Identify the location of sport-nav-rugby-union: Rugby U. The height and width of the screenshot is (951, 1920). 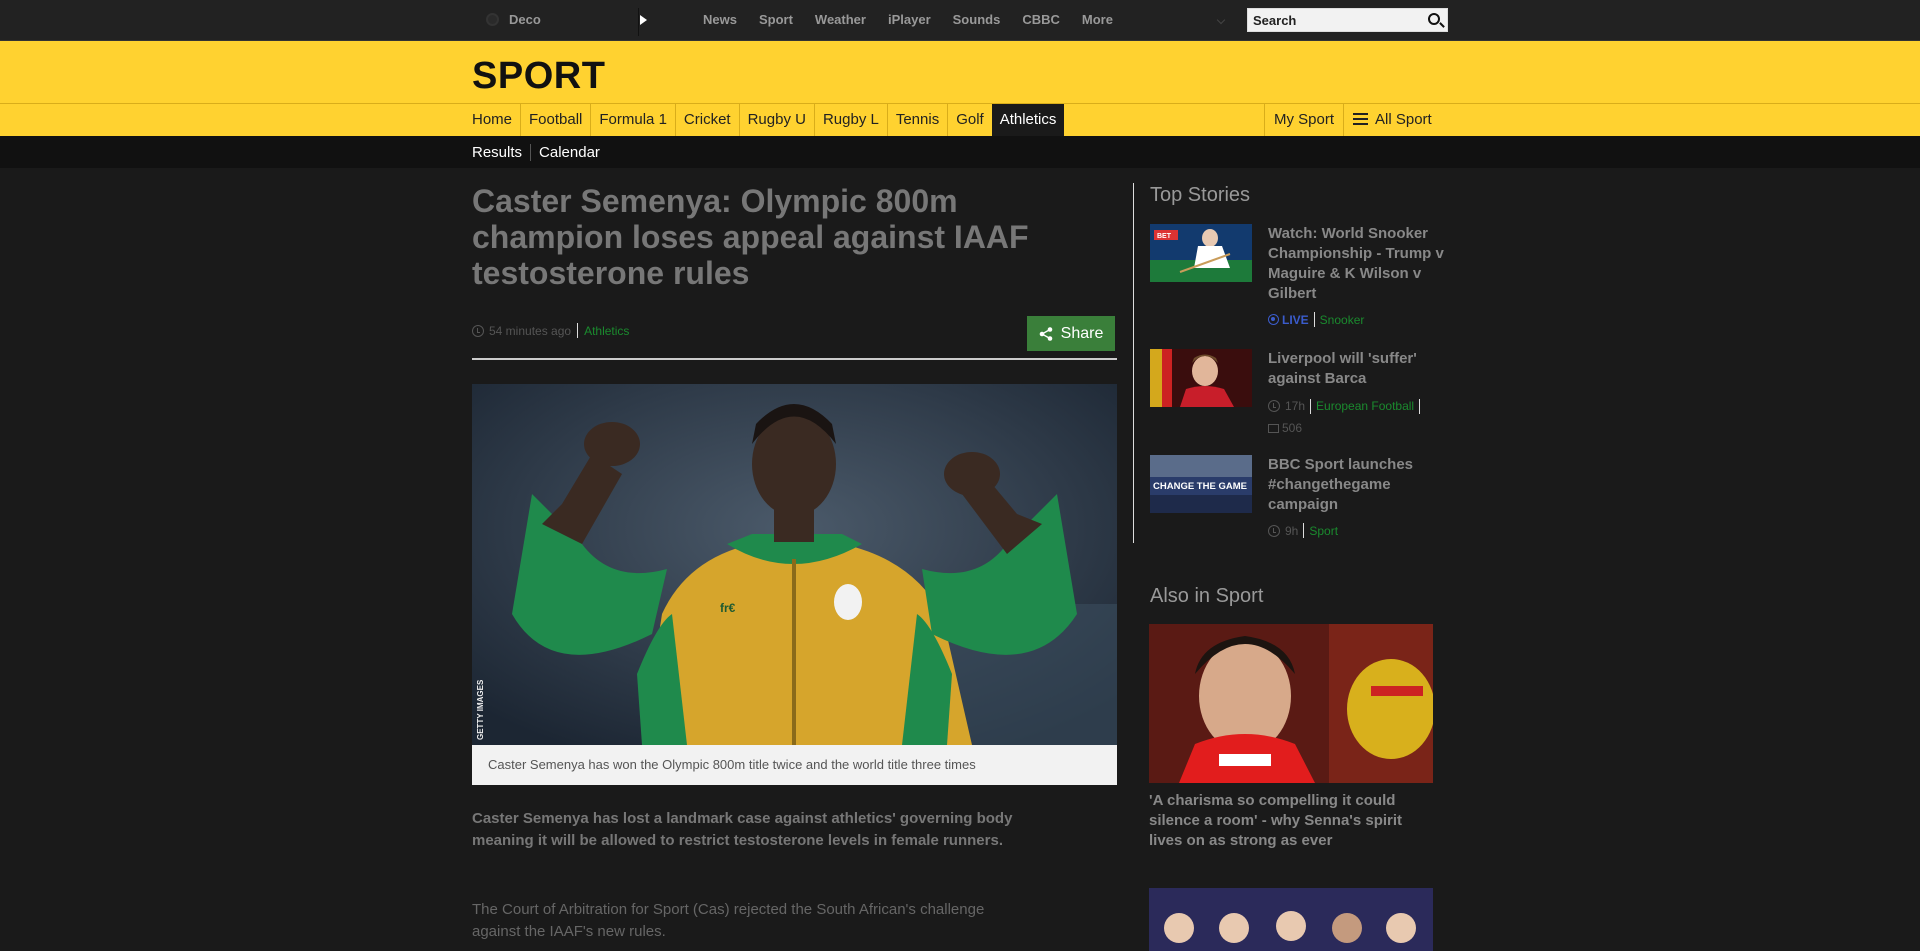
(777, 120).